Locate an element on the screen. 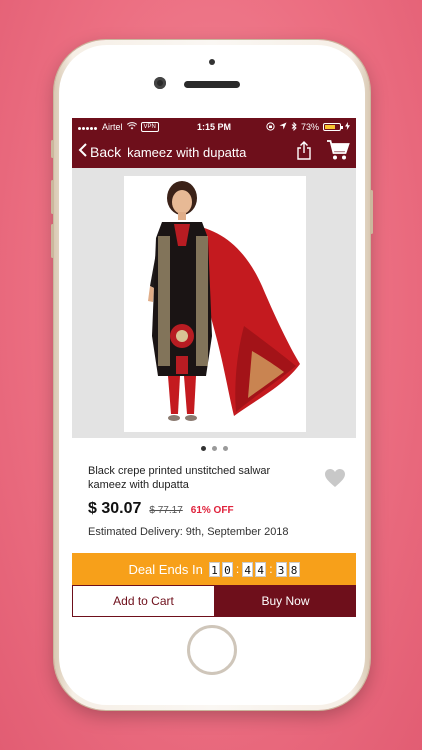  carousel-indicator is located at coordinates (214, 448).